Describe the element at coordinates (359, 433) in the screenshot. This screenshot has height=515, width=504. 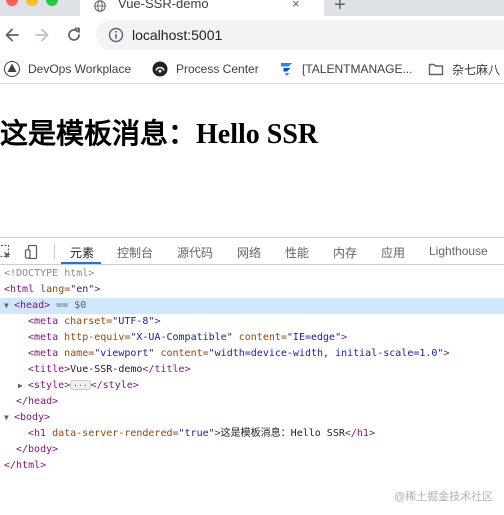
I see `tag-text: </h1>` at that location.